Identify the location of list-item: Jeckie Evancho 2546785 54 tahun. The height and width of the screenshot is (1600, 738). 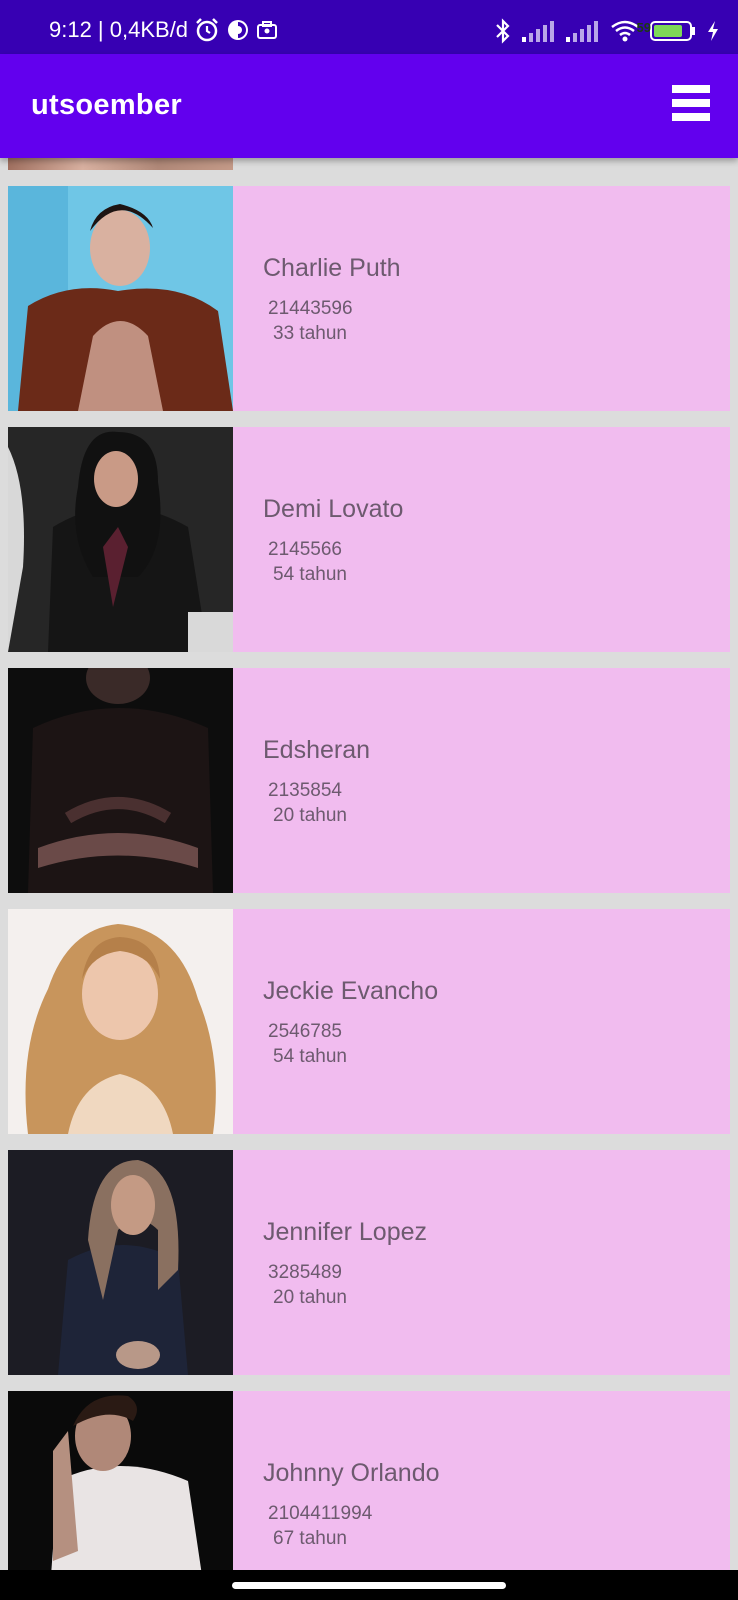
(369, 1021).